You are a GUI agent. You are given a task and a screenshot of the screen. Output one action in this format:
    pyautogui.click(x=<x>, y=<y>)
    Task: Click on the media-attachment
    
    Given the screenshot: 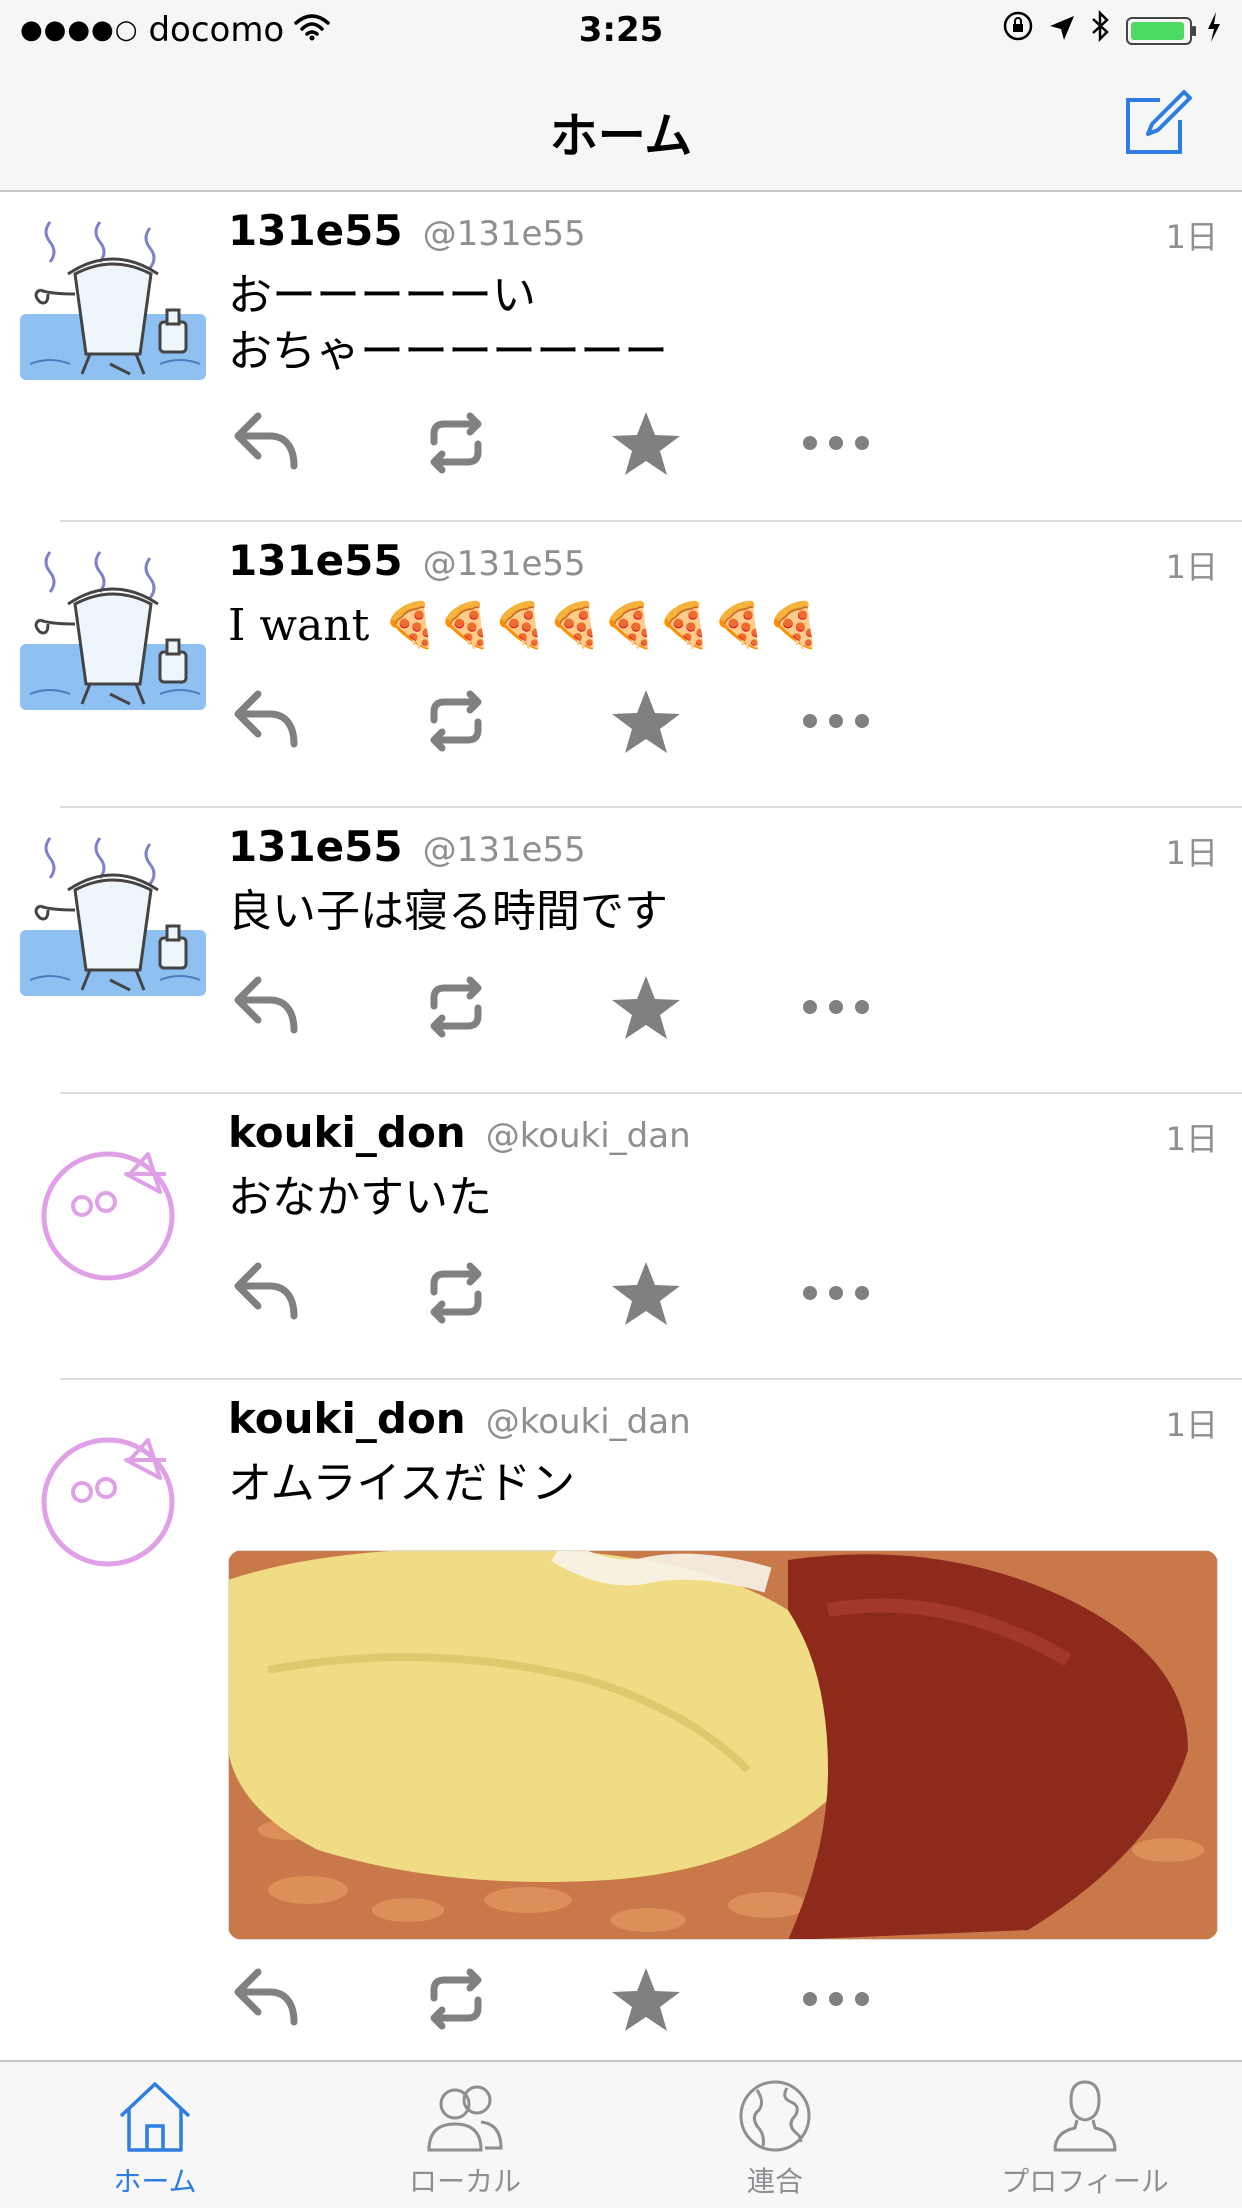 What is the action you would take?
    pyautogui.click(x=723, y=1745)
    